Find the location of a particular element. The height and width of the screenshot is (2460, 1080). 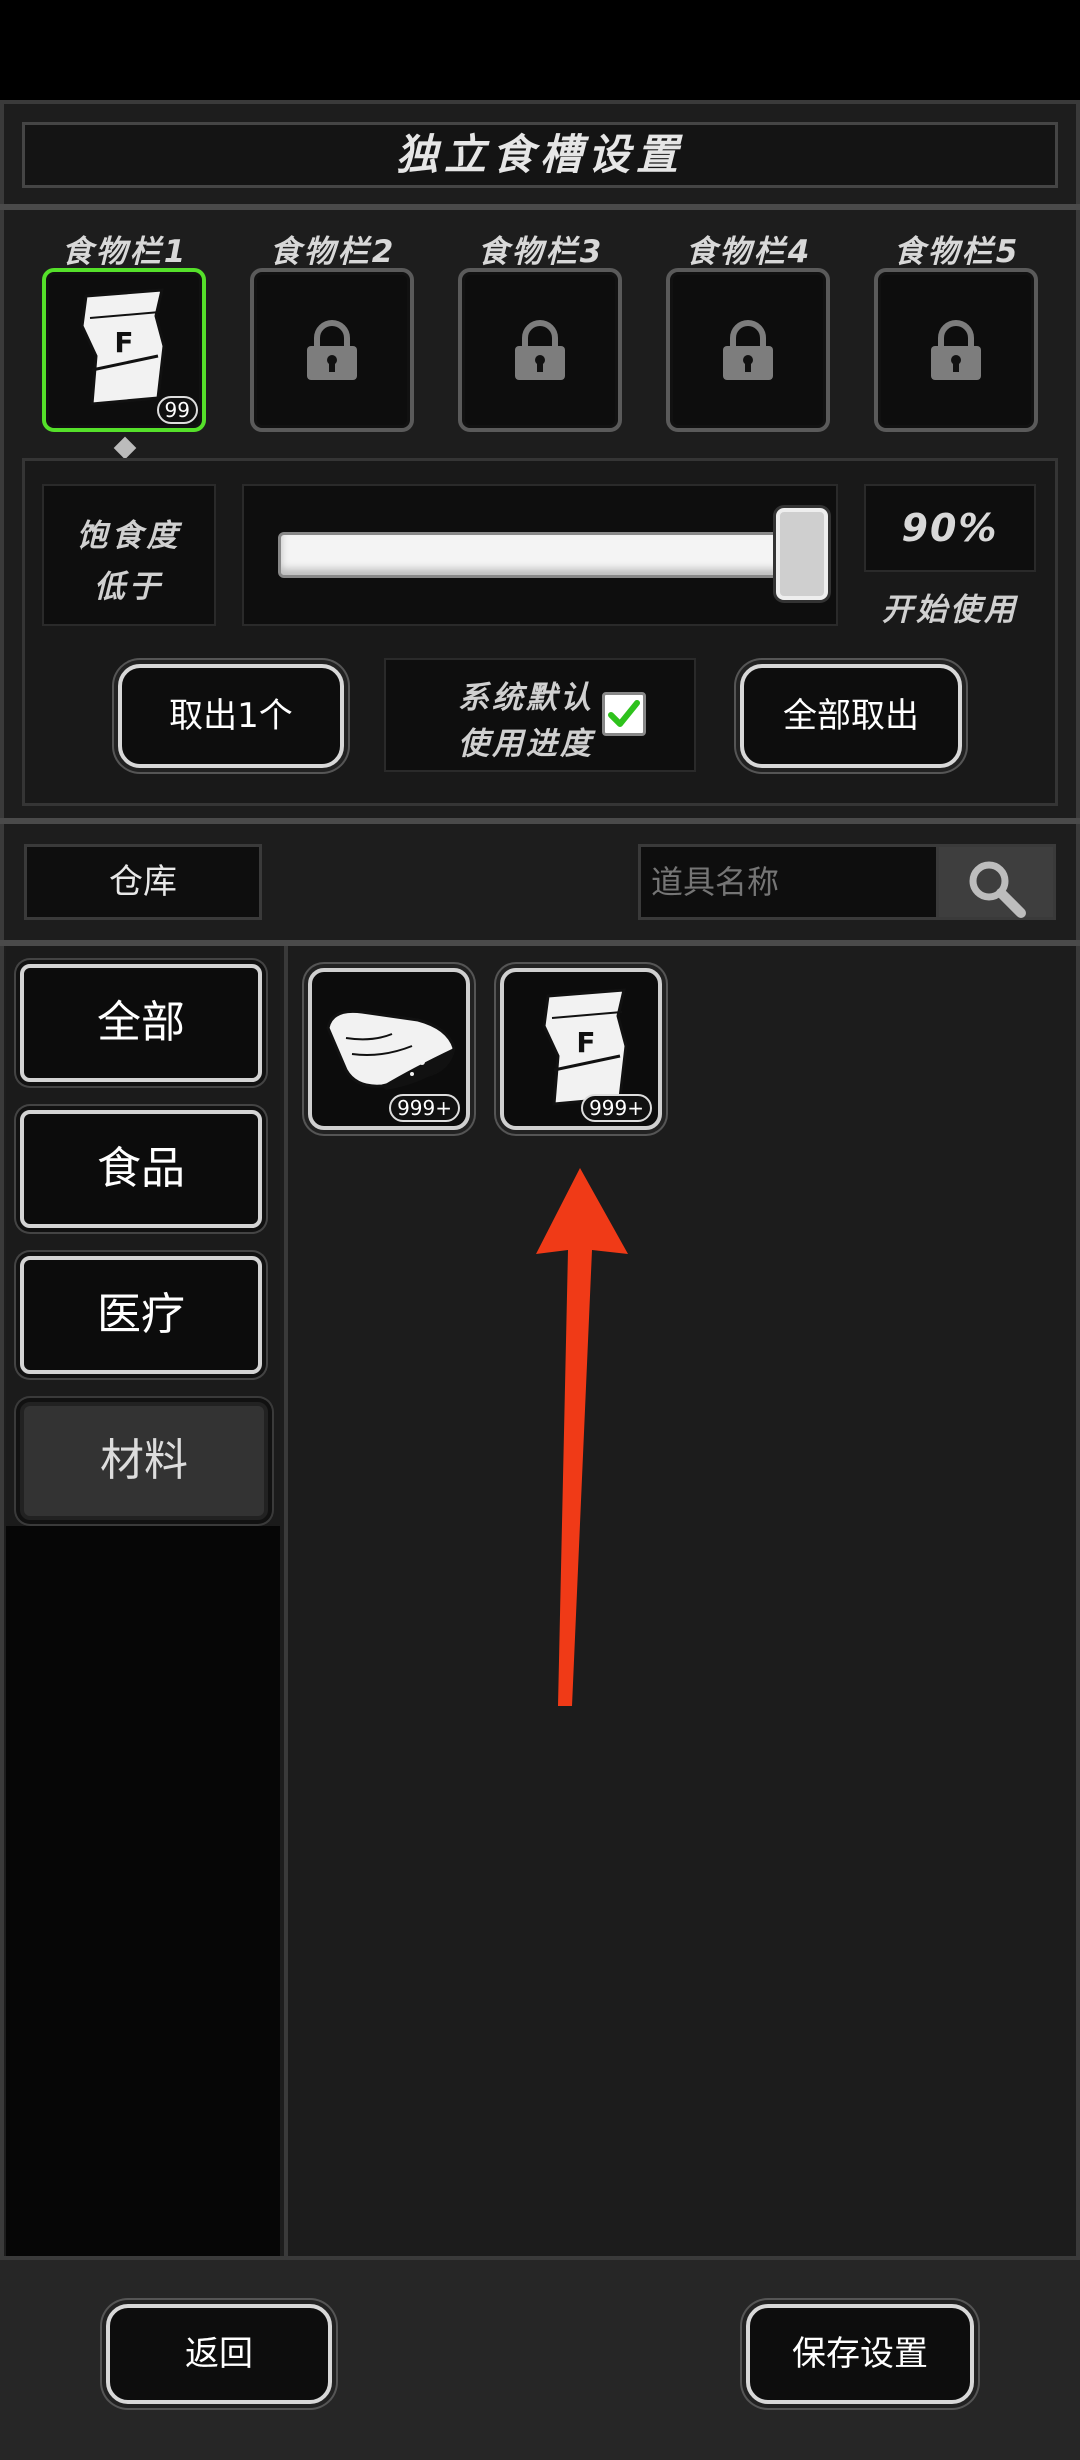

search-button is located at coordinates (996, 882).